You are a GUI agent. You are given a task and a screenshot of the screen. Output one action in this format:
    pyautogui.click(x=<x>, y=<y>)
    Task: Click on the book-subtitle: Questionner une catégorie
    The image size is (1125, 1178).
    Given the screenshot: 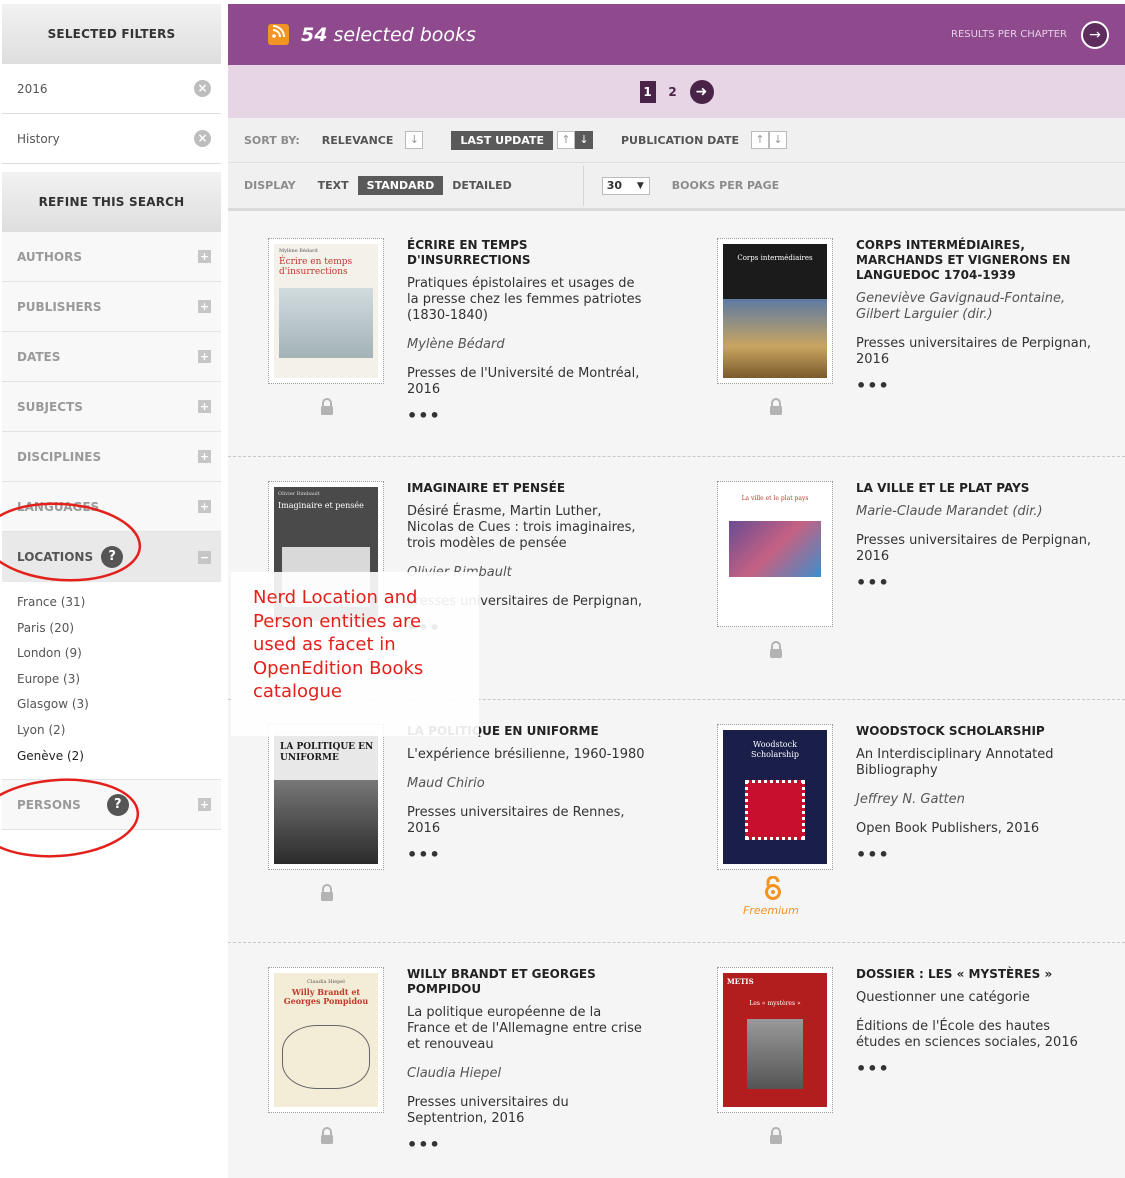 What is the action you would take?
    pyautogui.click(x=943, y=997)
    